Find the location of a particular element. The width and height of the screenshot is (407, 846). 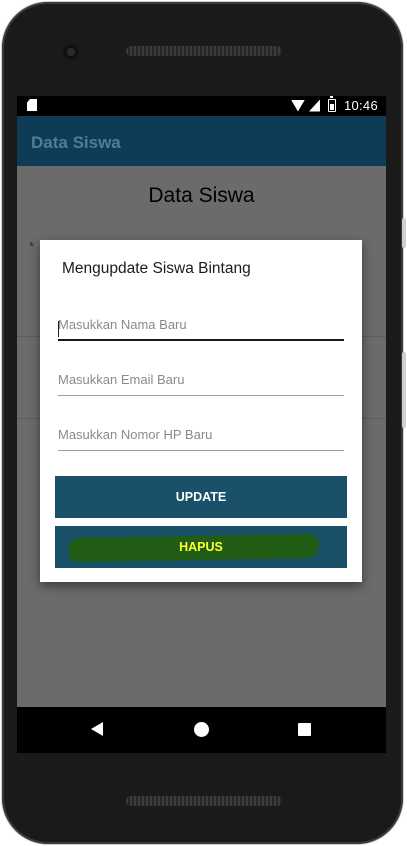

update-button: UPDATE is located at coordinates (201, 497).